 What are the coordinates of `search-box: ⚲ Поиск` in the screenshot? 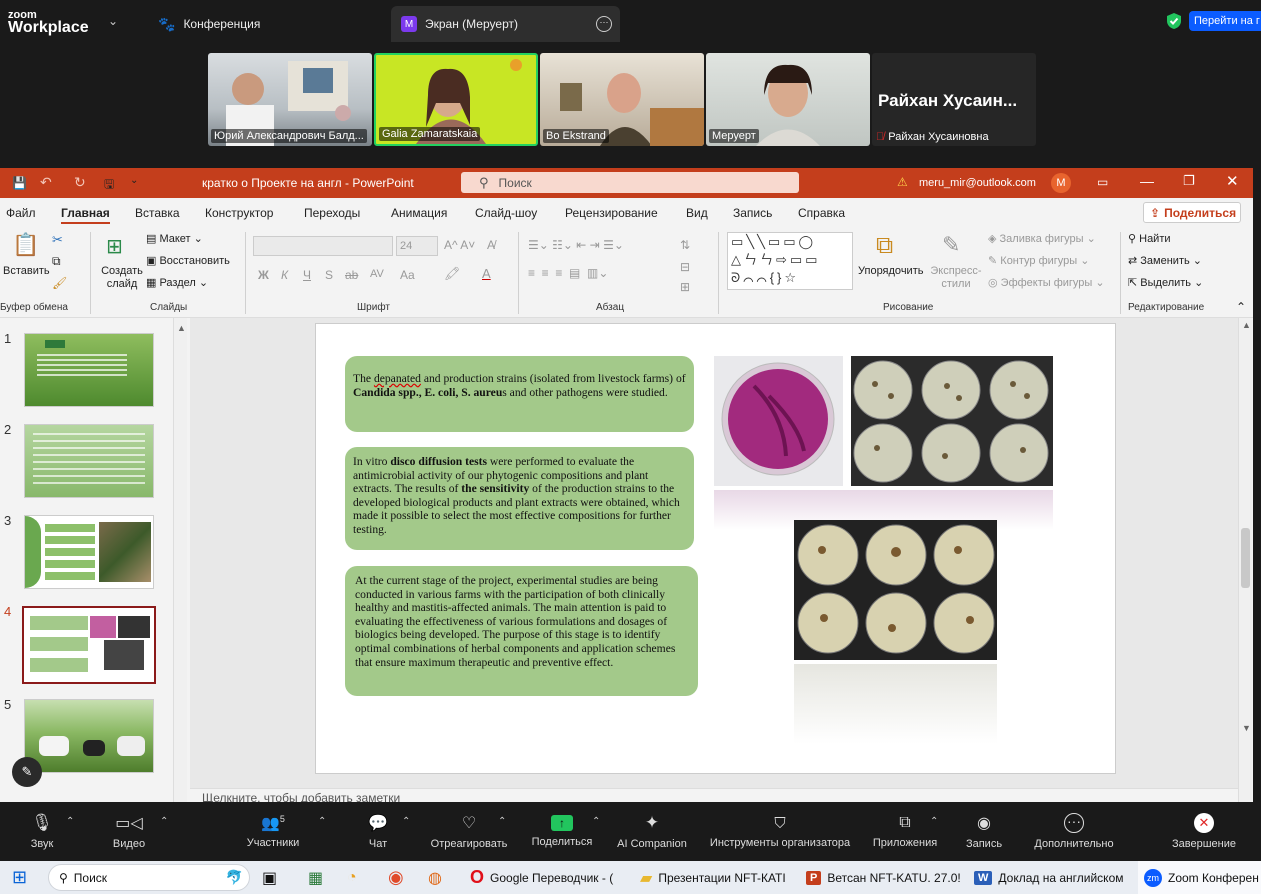 It's located at (630, 182).